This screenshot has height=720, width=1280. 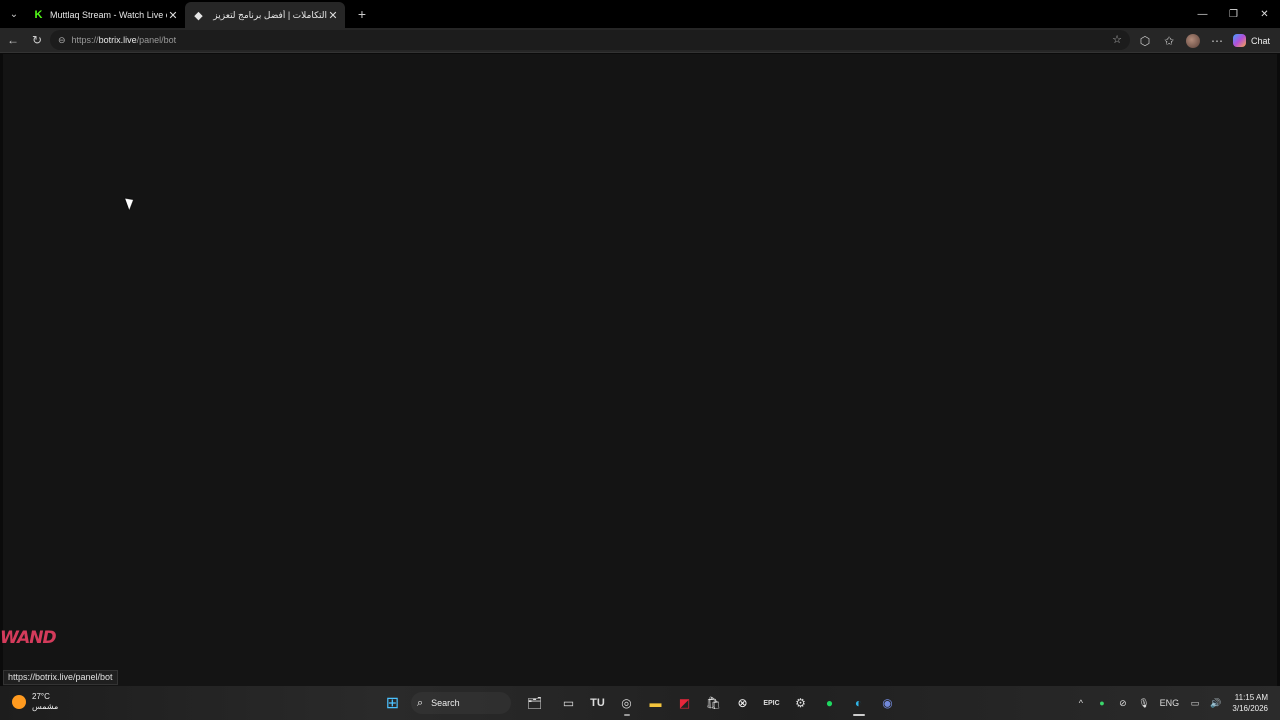 I want to click on back-arrow-icon: ←, so click(x=13, y=40).